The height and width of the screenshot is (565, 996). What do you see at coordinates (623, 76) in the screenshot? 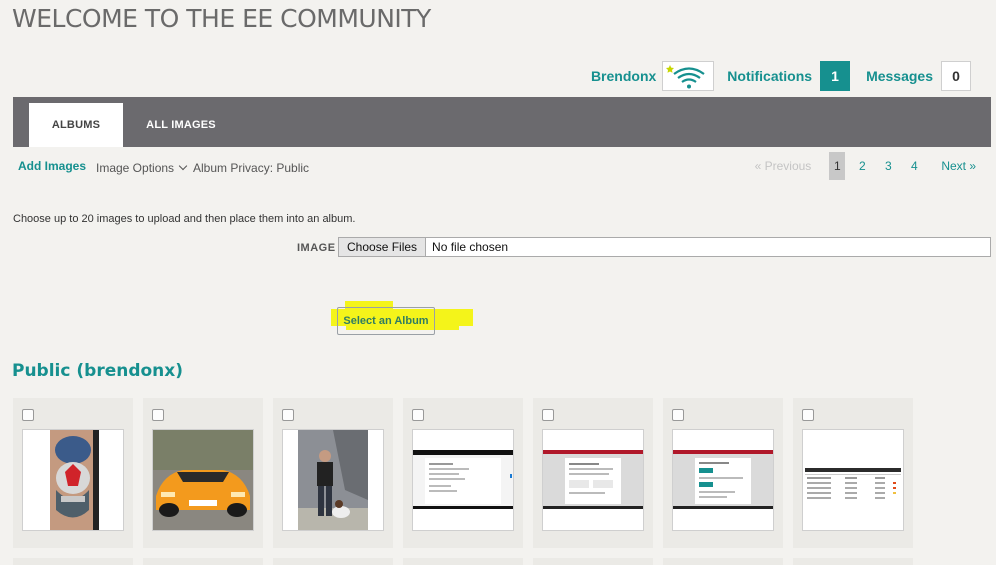
I see `username-link: Brendonx` at bounding box center [623, 76].